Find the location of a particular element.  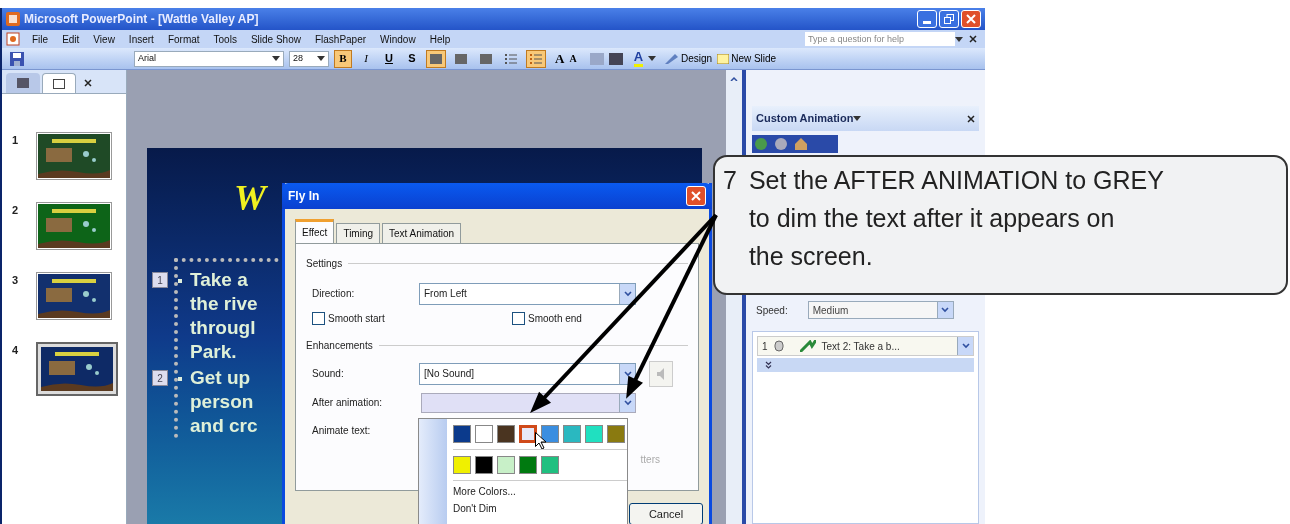

after-animation-dropdown is located at coordinates (528, 402).